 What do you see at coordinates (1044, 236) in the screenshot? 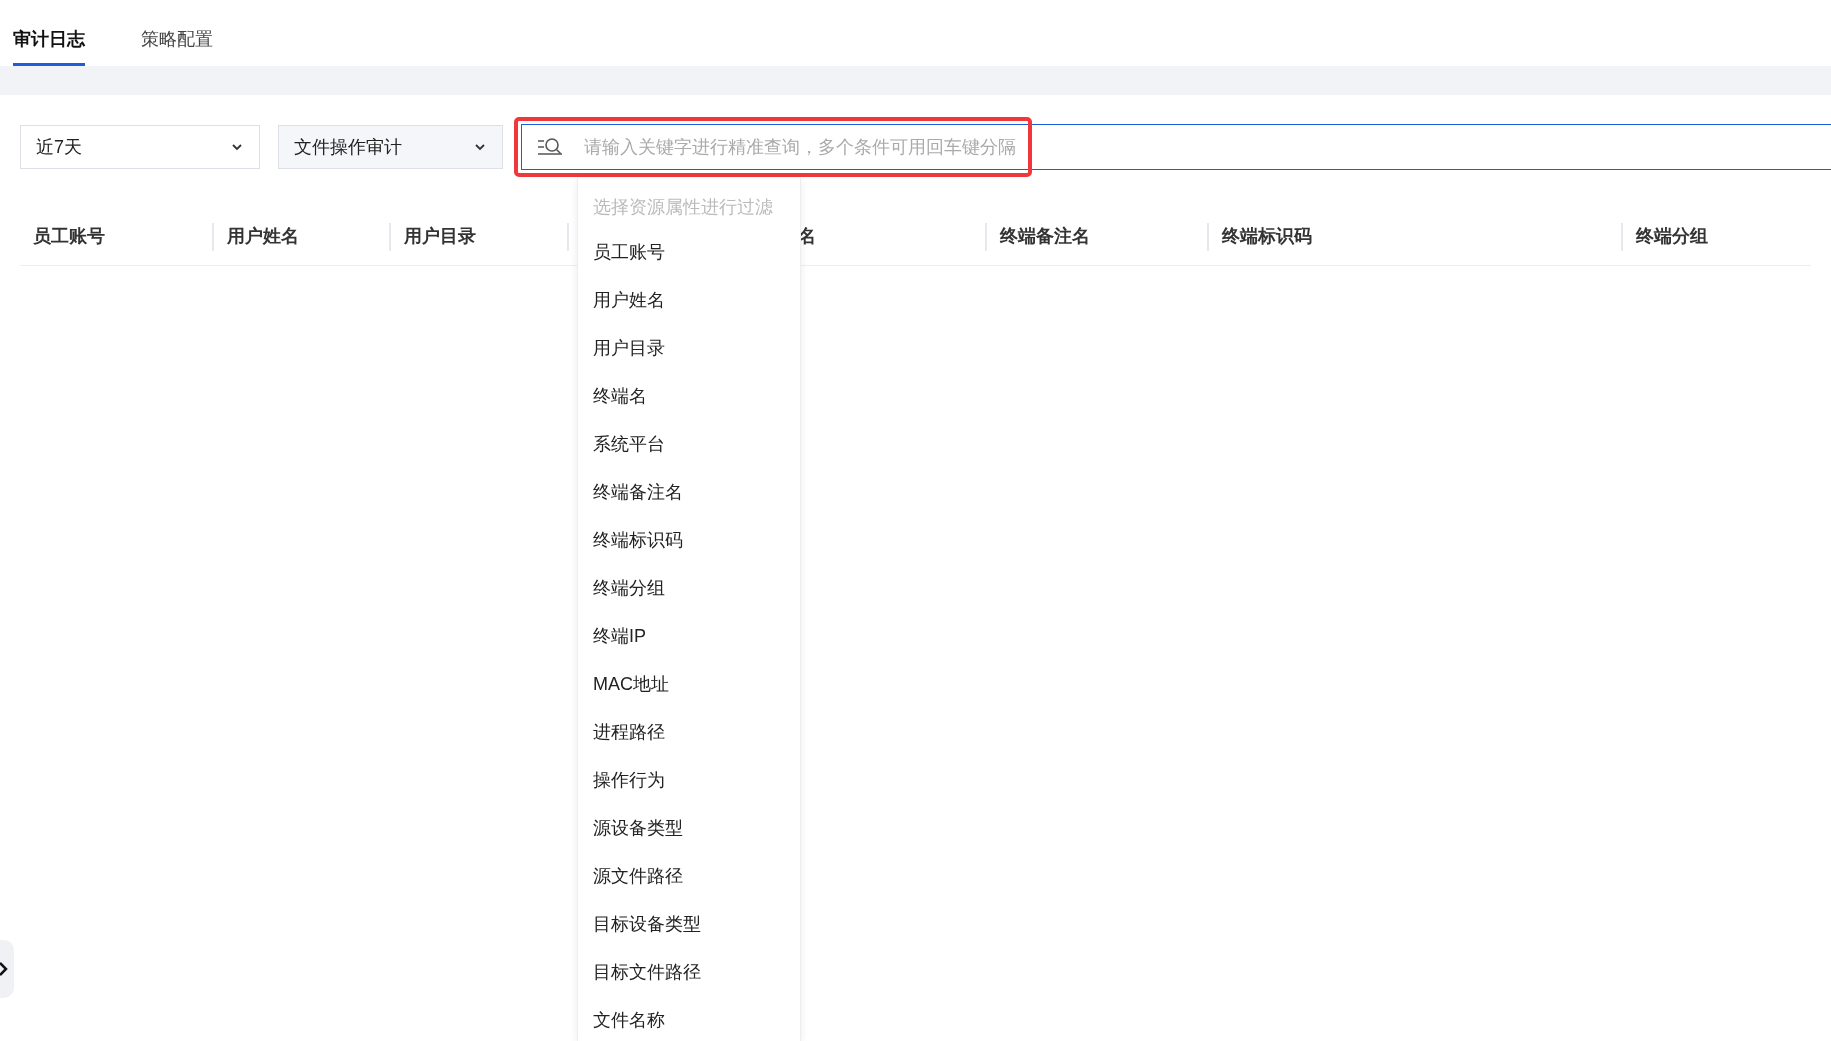
I see `column-header: 终端备注名` at bounding box center [1044, 236].